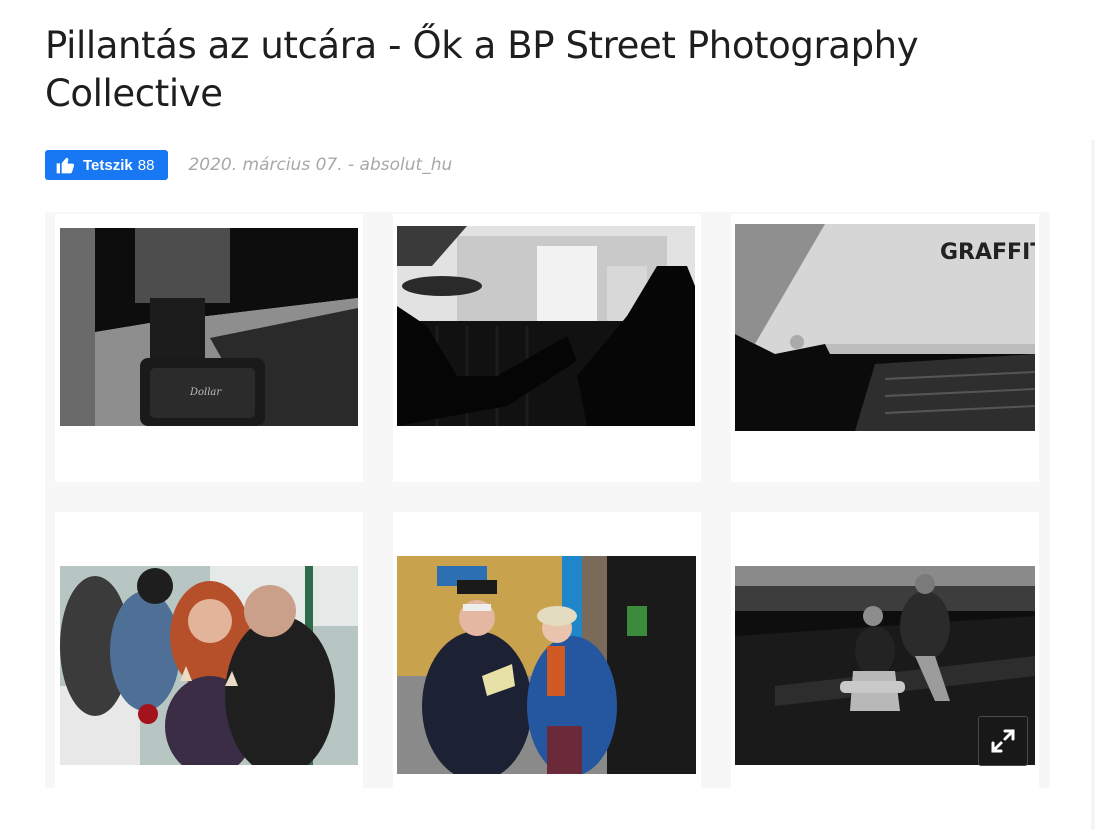  What do you see at coordinates (205, 392) in the screenshot?
I see `suitcase-brand-text: Dollar` at bounding box center [205, 392].